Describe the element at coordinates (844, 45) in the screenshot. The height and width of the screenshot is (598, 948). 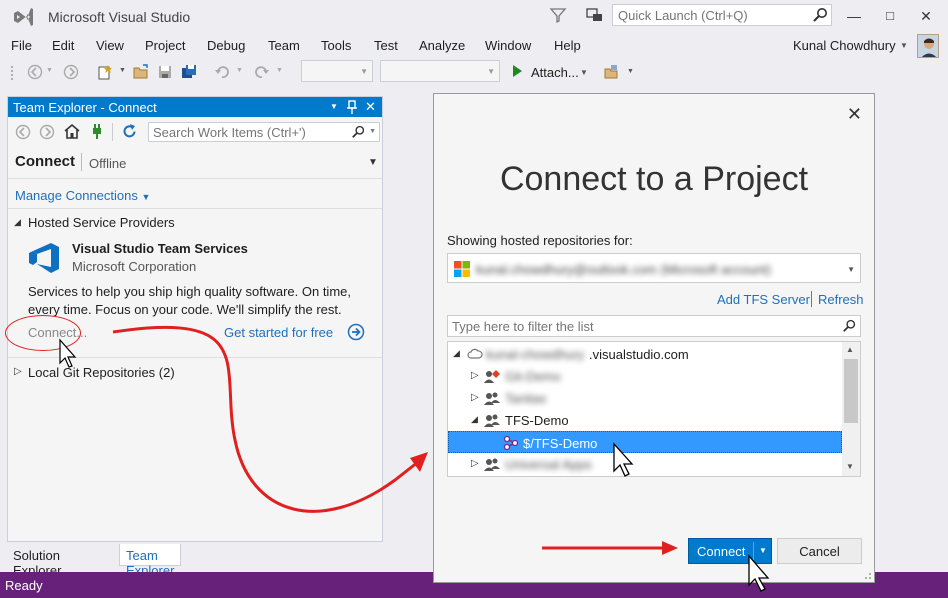
I see `user-name: Kunal Chowdhury` at that location.